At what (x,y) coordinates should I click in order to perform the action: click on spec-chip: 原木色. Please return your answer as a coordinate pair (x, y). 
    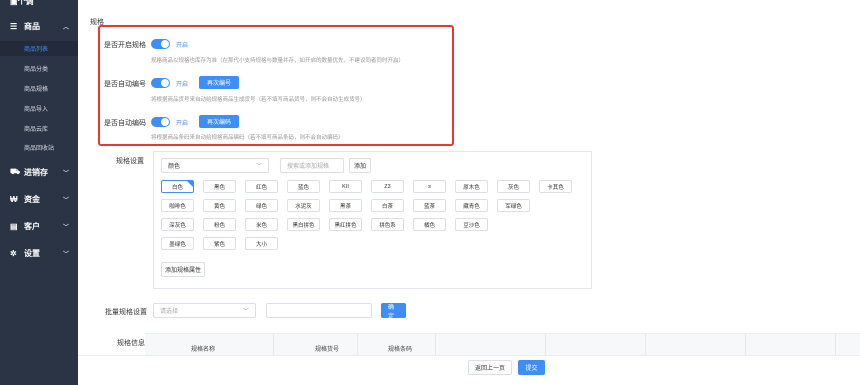
    Looking at the image, I should click on (471, 186).